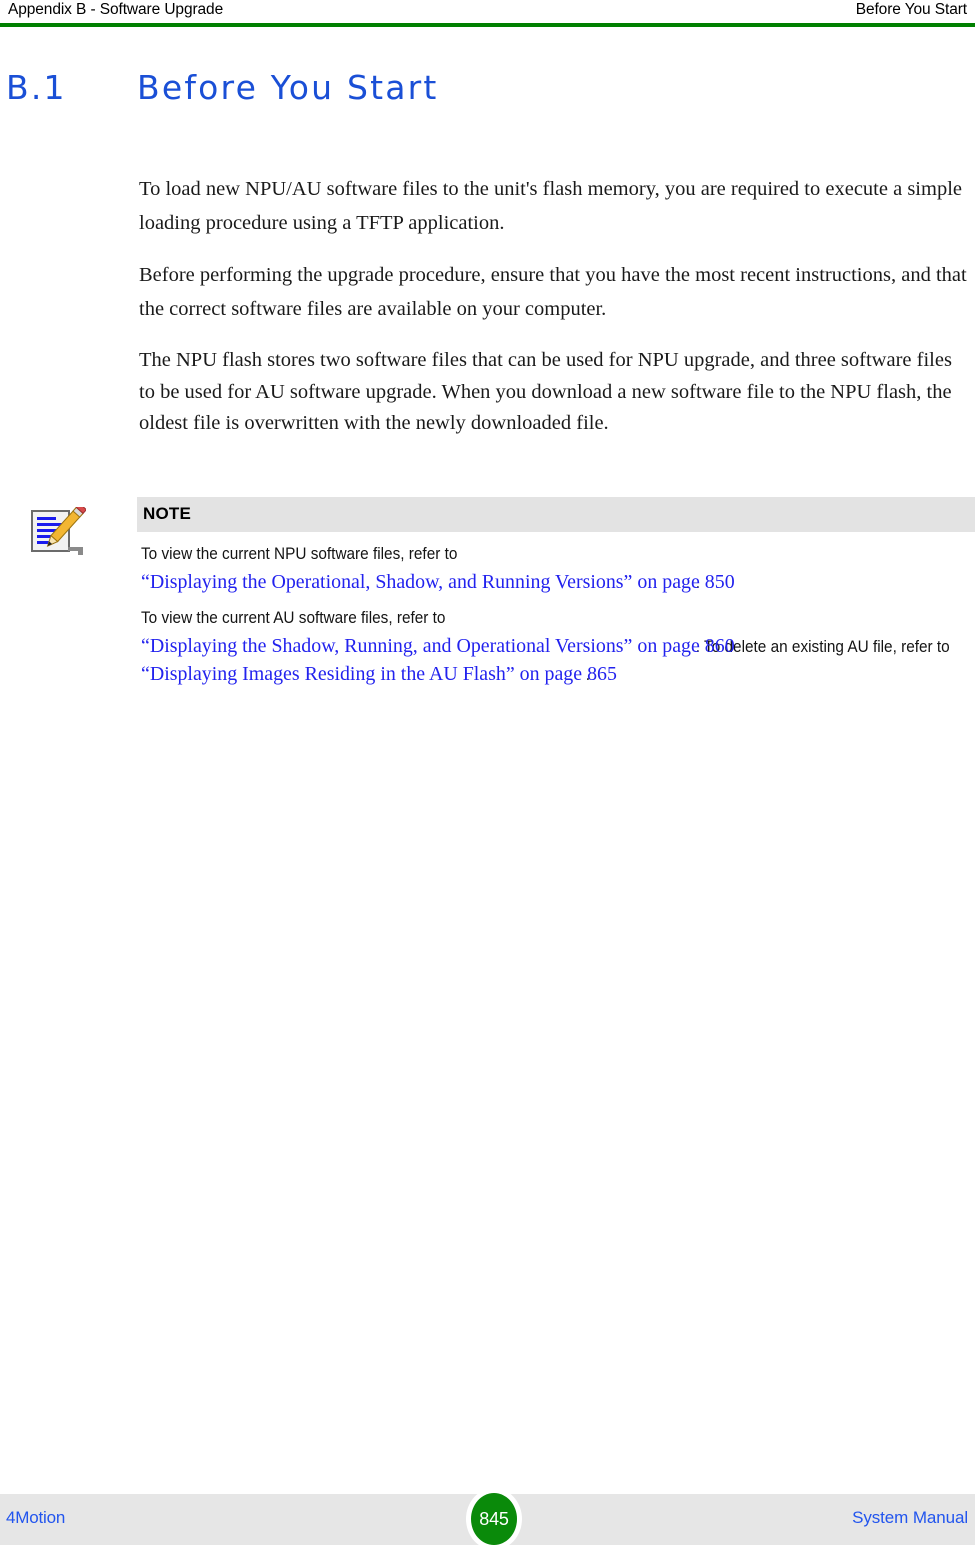 This screenshot has width=975, height=1550. I want to click on page-number-badge: 845, so click(494, 1519).